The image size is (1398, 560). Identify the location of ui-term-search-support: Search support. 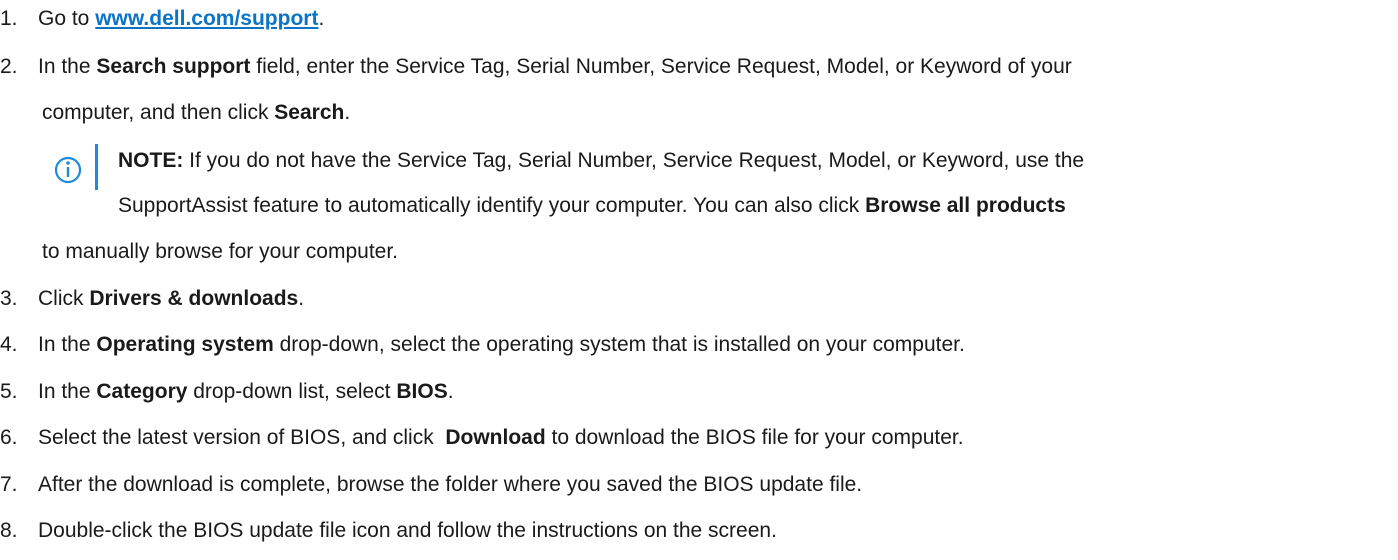
(173, 66).